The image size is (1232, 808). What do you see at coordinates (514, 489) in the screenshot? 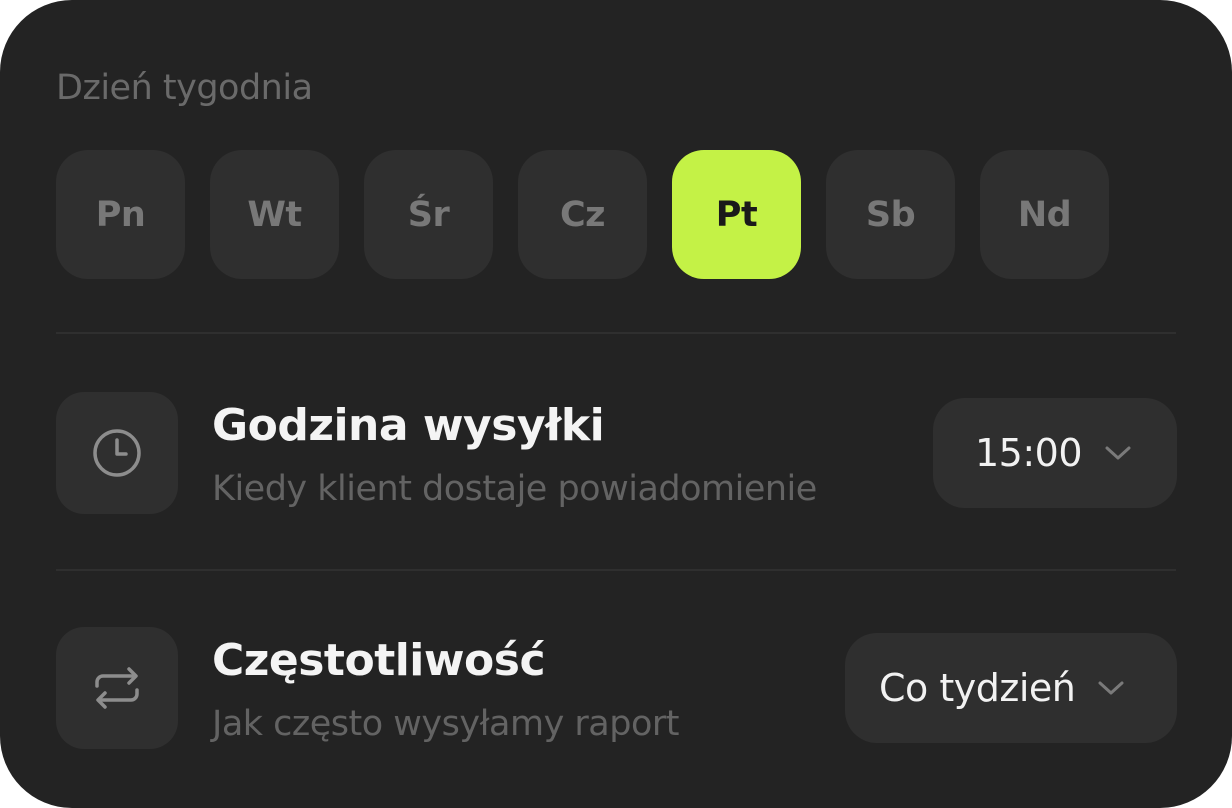
I see `send-time-subtitle: Kiedy klient dostaje powiadomienie` at bounding box center [514, 489].